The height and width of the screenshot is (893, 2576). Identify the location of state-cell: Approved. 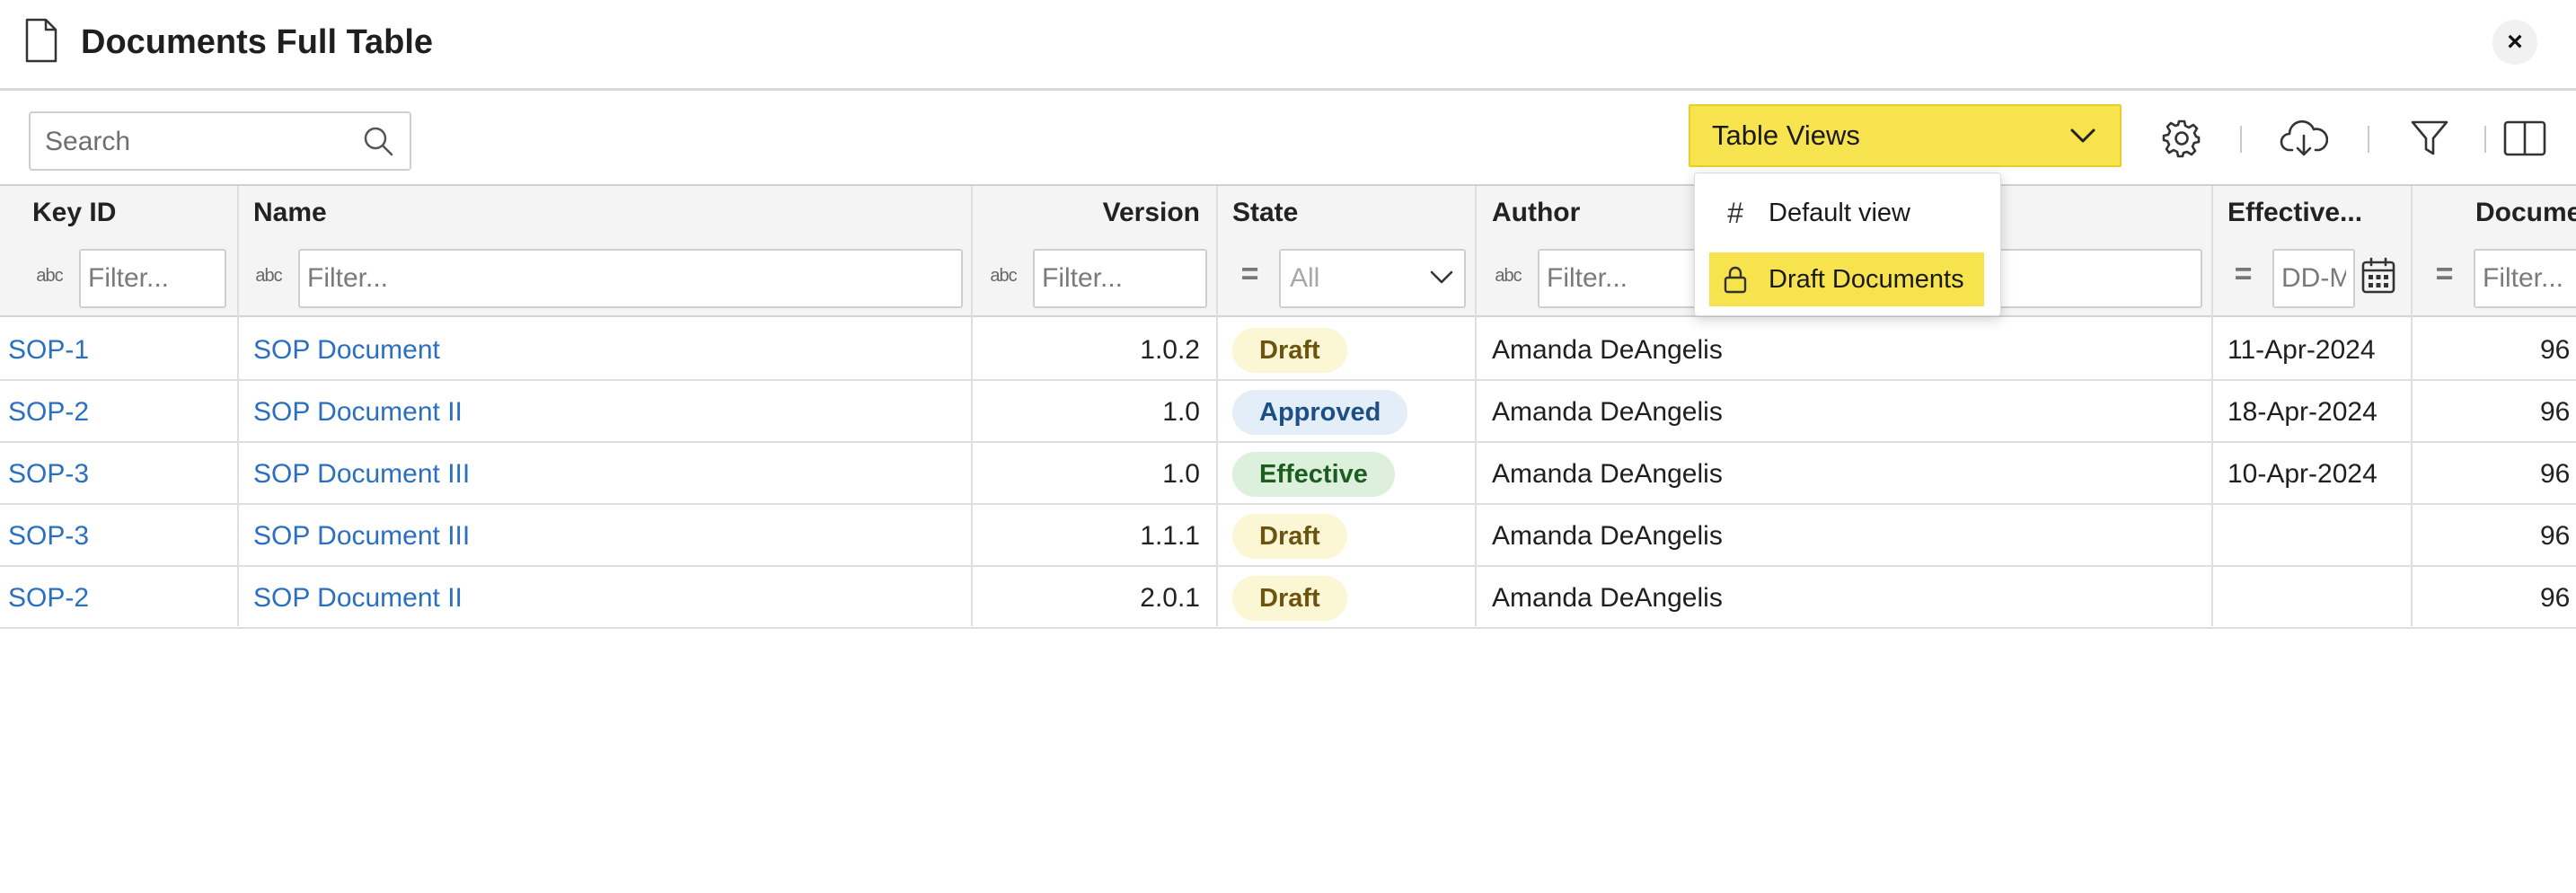
(1350, 412).